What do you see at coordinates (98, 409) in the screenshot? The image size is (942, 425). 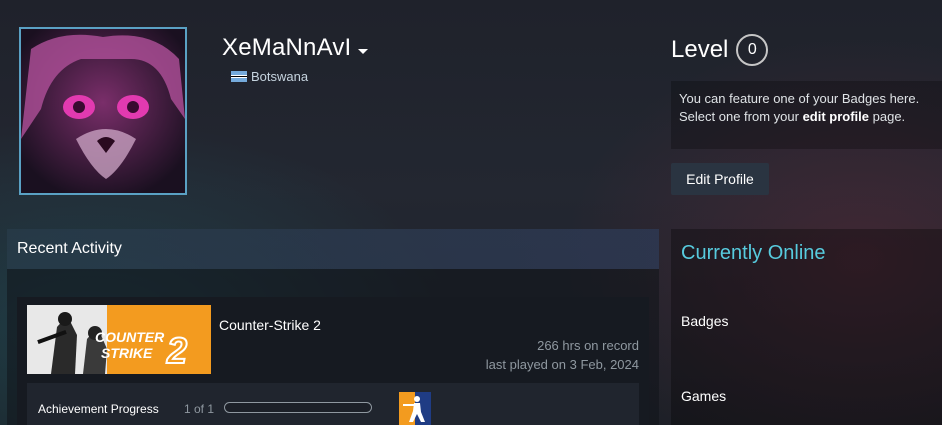 I see `achievement-progress-label: Achievement Progress` at bounding box center [98, 409].